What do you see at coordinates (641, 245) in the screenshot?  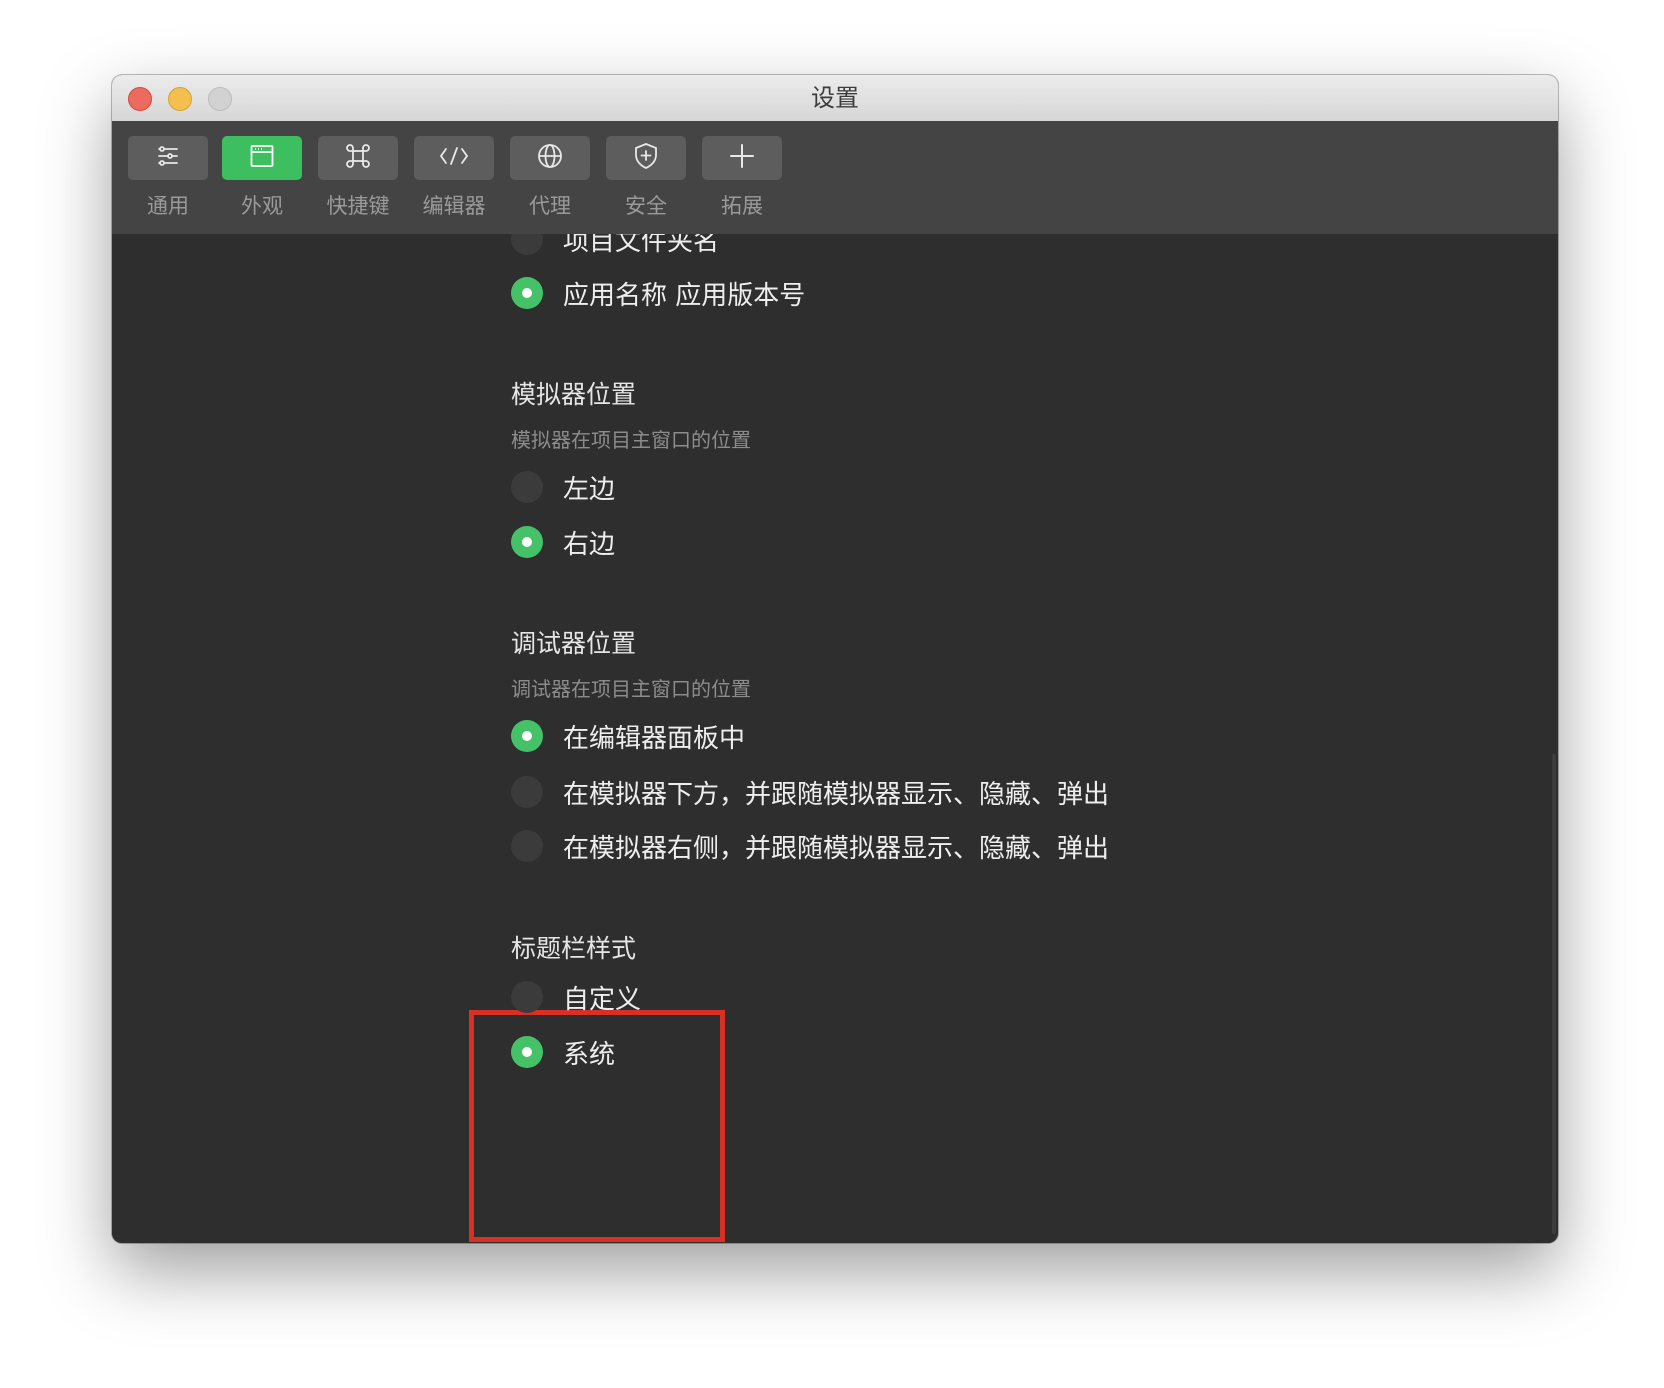 I see `radio-option-label: 项目文件夹名` at bounding box center [641, 245].